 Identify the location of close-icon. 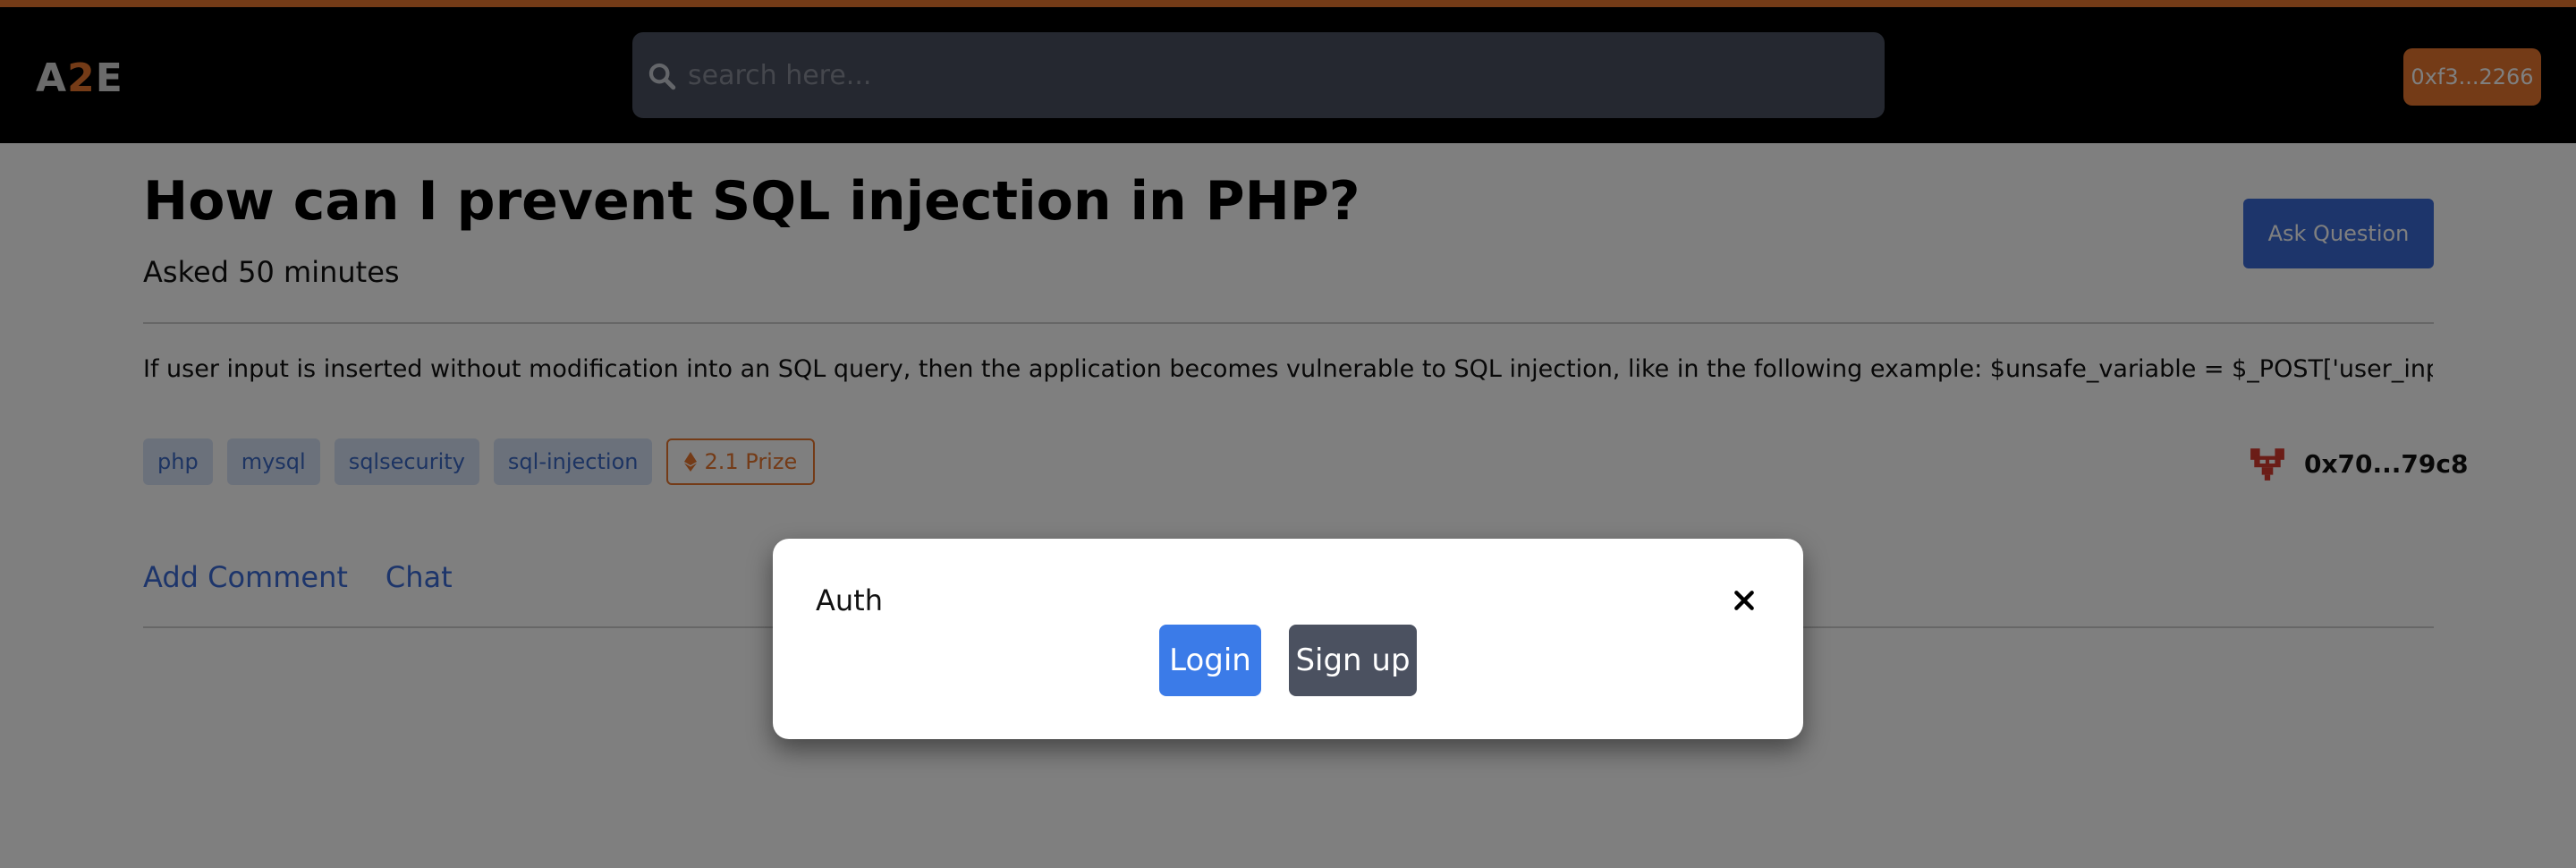
(1744, 600).